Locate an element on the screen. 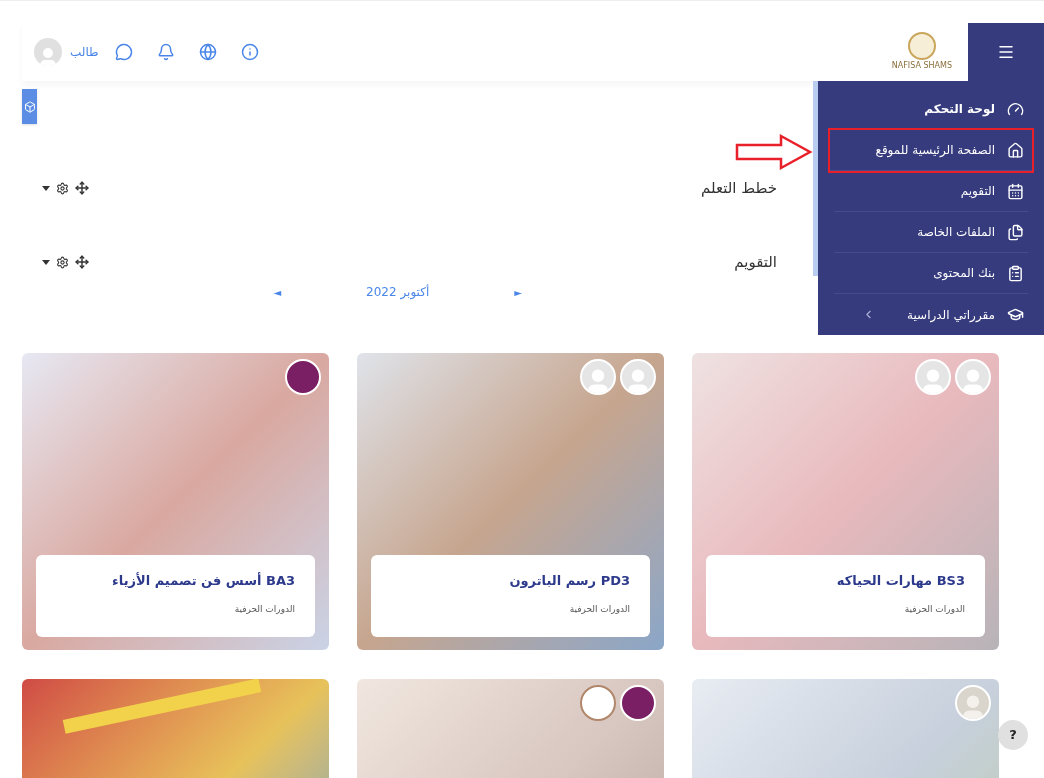  notification-icon is located at coordinates (165, 52).